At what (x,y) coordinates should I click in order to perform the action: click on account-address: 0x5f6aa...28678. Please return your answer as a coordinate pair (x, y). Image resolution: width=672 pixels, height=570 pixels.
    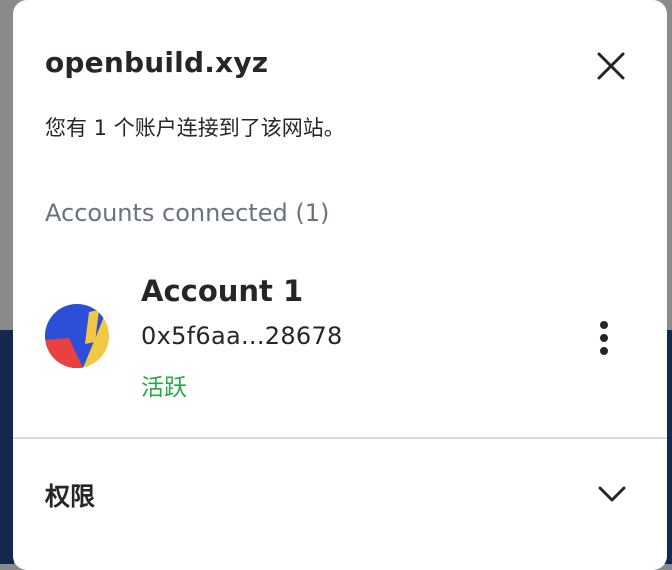
    Looking at the image, I should click on (242, 336).